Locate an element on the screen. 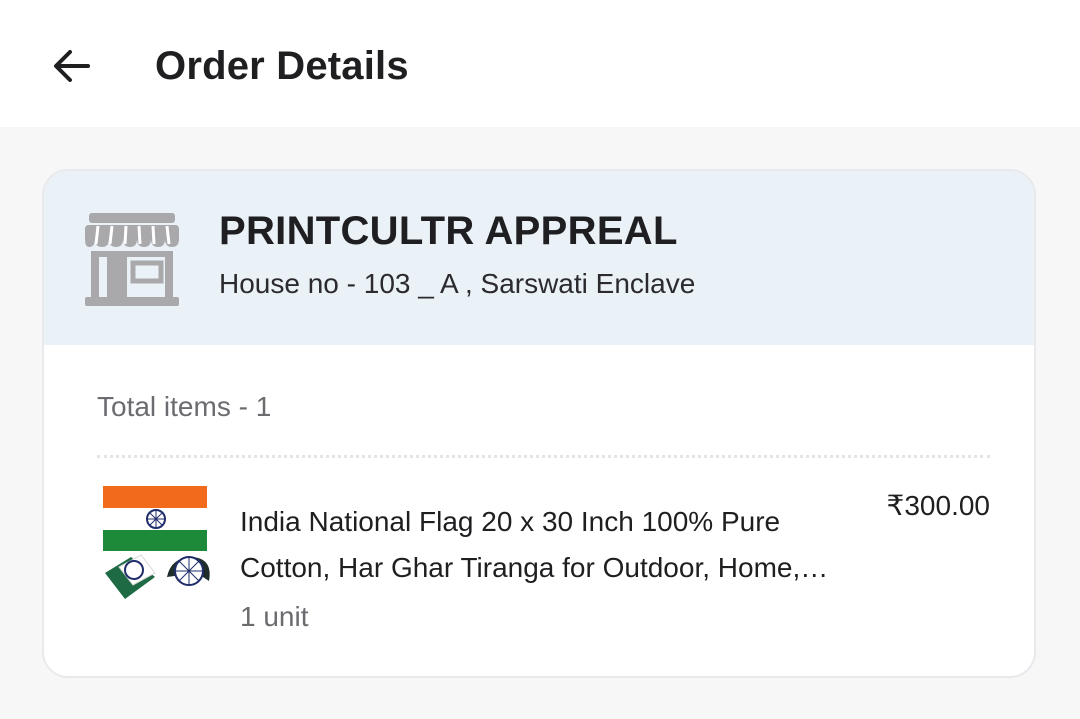  product-image is located at coordinates (156, 542).